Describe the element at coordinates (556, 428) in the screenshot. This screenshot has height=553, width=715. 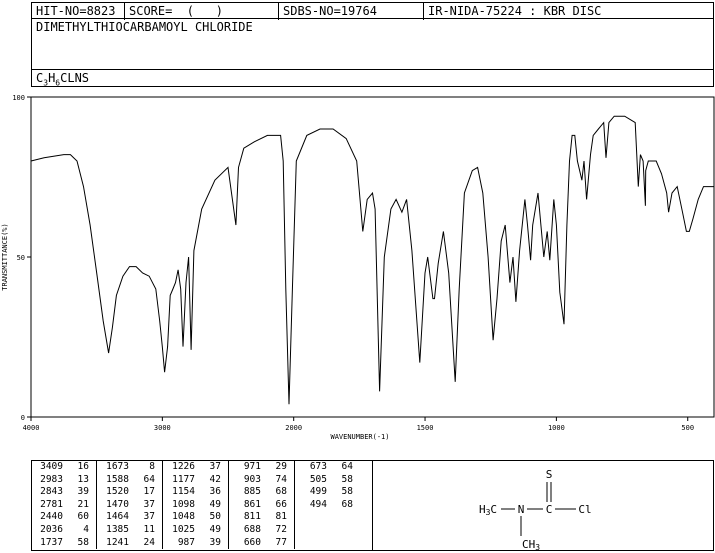
I see `x-tick-label: 1000` at that location.